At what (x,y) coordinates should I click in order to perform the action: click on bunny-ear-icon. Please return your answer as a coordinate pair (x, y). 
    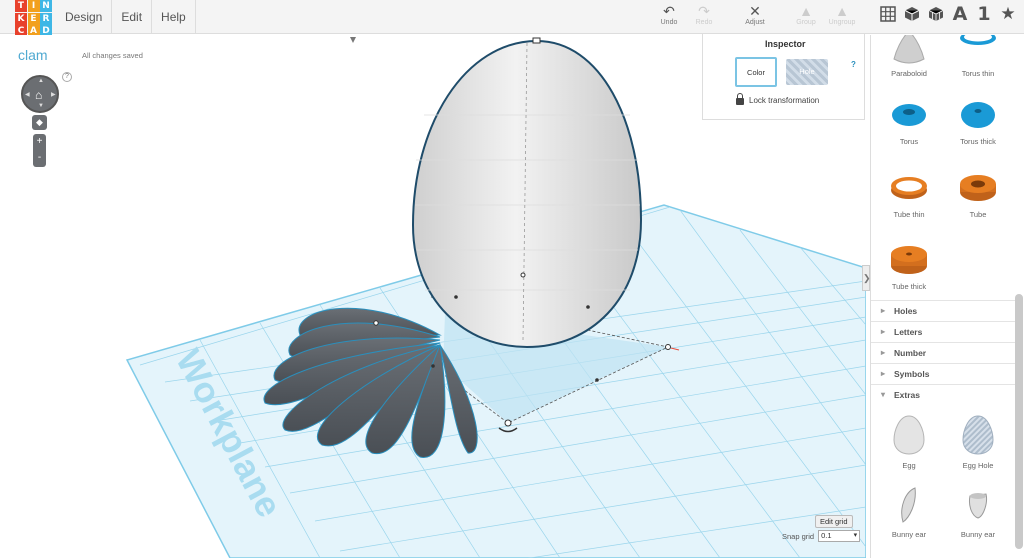
    Looking at the image, I should click on (908, 505).